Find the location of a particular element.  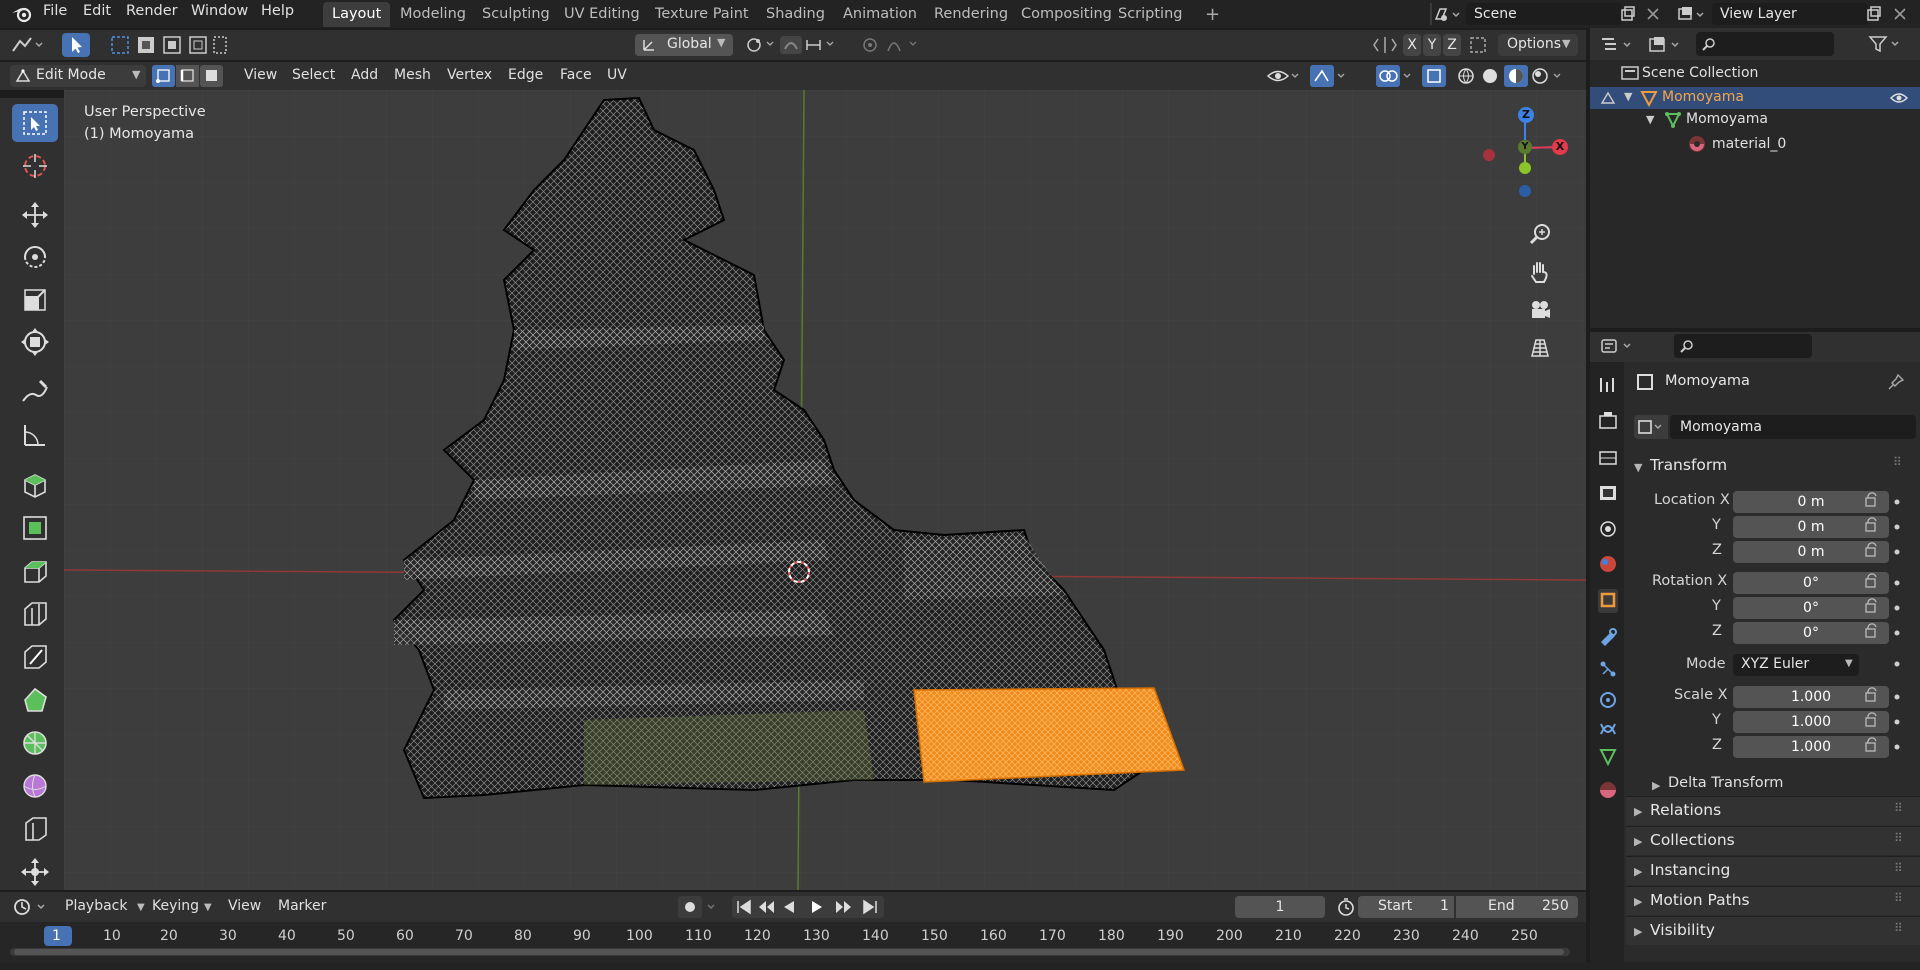

tab-rendering: Rendering is located at coordinates (971, 14).